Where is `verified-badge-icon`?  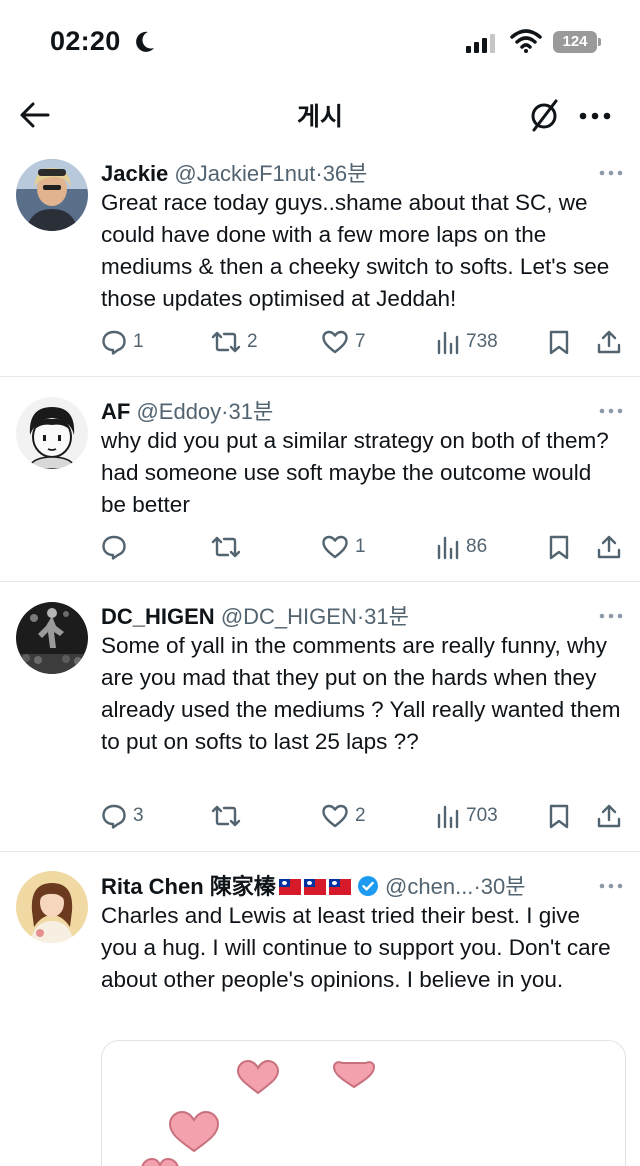
verified-badge-icon is located at coordinates (367, 886).